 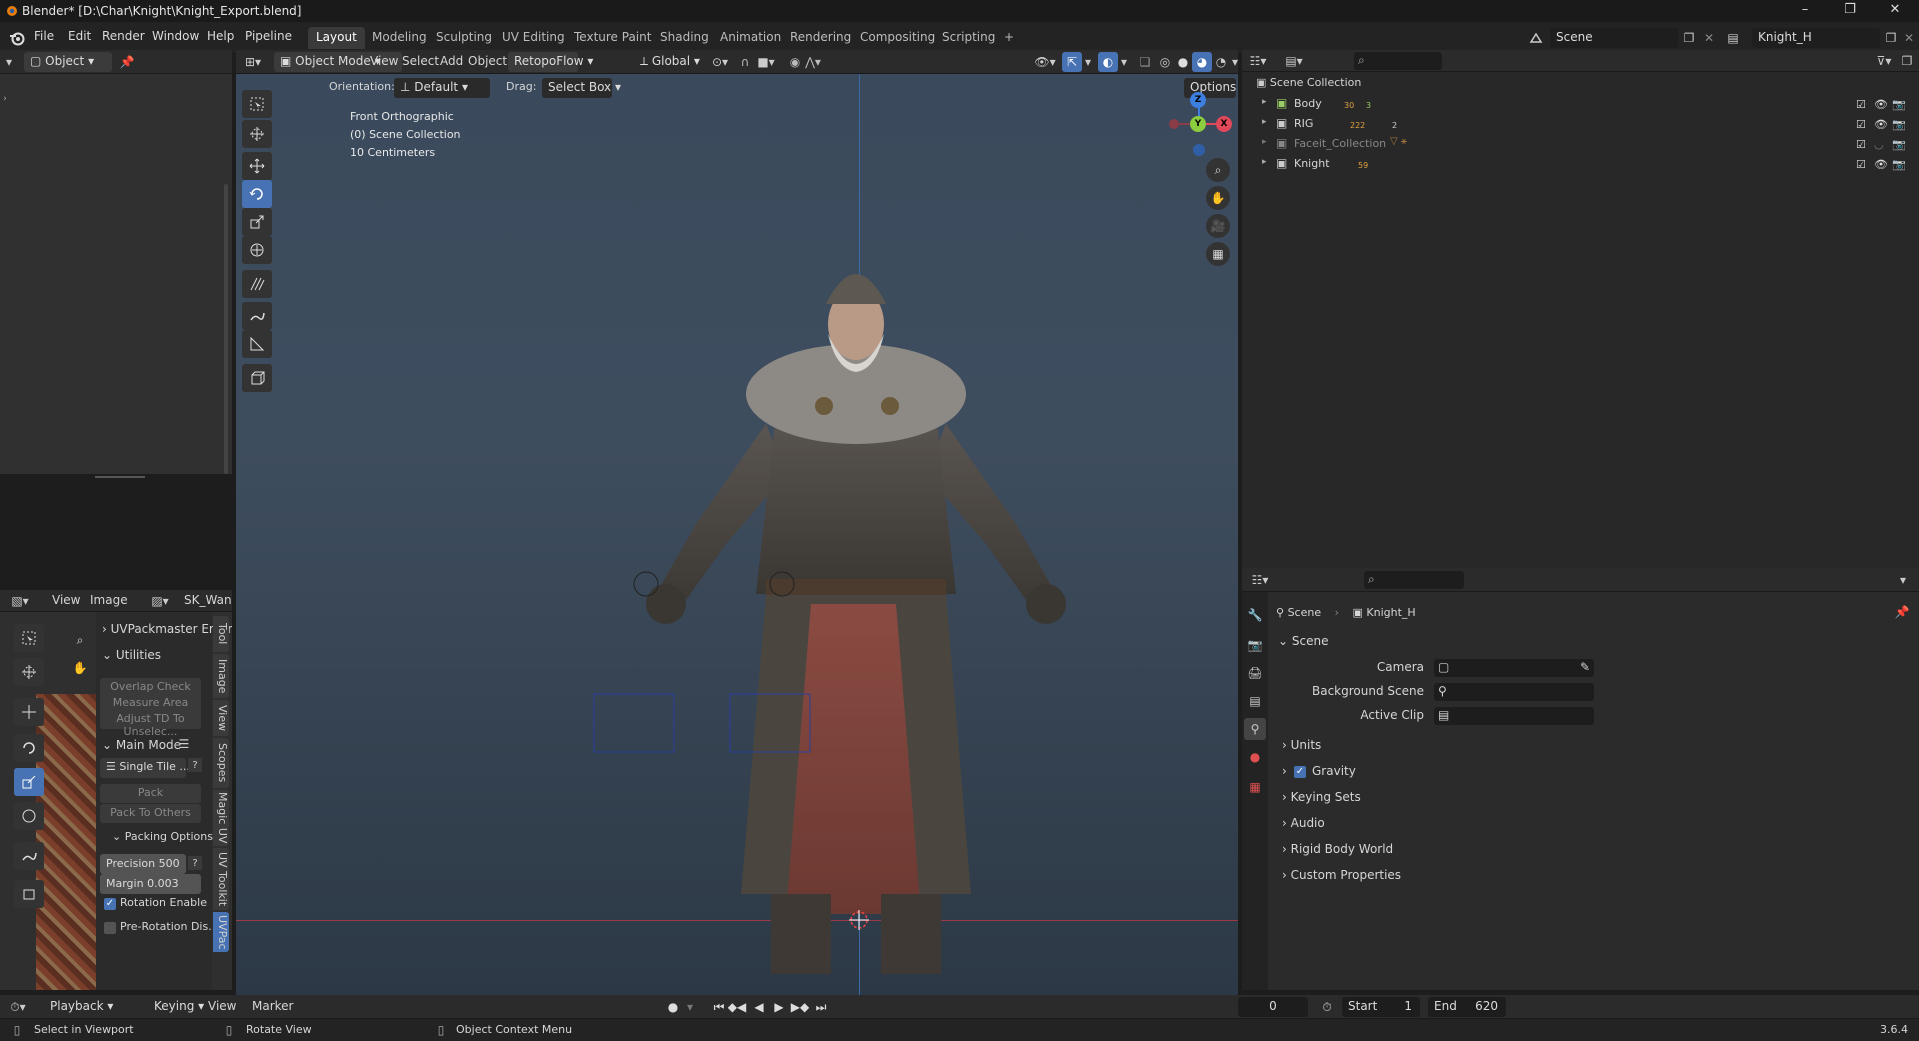 What do you see at coordinates (226, 329) in the screenshot?
I see `scrollbar` at bounding box center [226, 329].